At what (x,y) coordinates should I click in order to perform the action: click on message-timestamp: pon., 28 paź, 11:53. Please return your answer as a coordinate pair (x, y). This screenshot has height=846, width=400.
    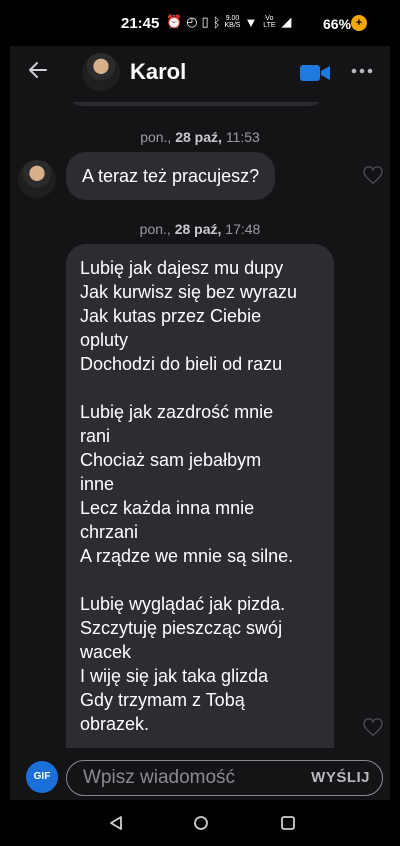
    Looking at the image, I should click on (200, 137).